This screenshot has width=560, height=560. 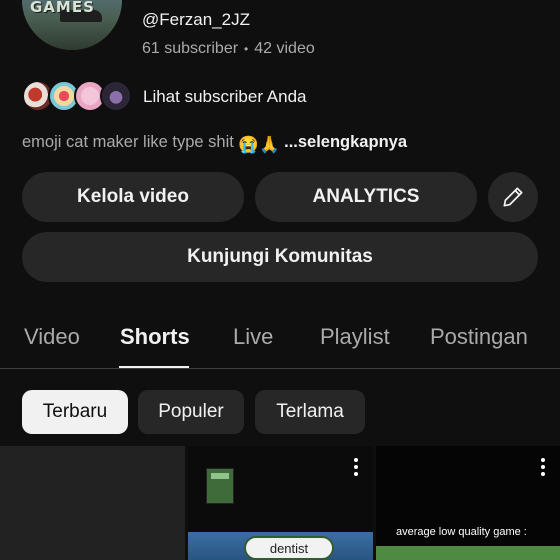 I want to click on channel-avatar: GAMES, so click(x=72, y=25).